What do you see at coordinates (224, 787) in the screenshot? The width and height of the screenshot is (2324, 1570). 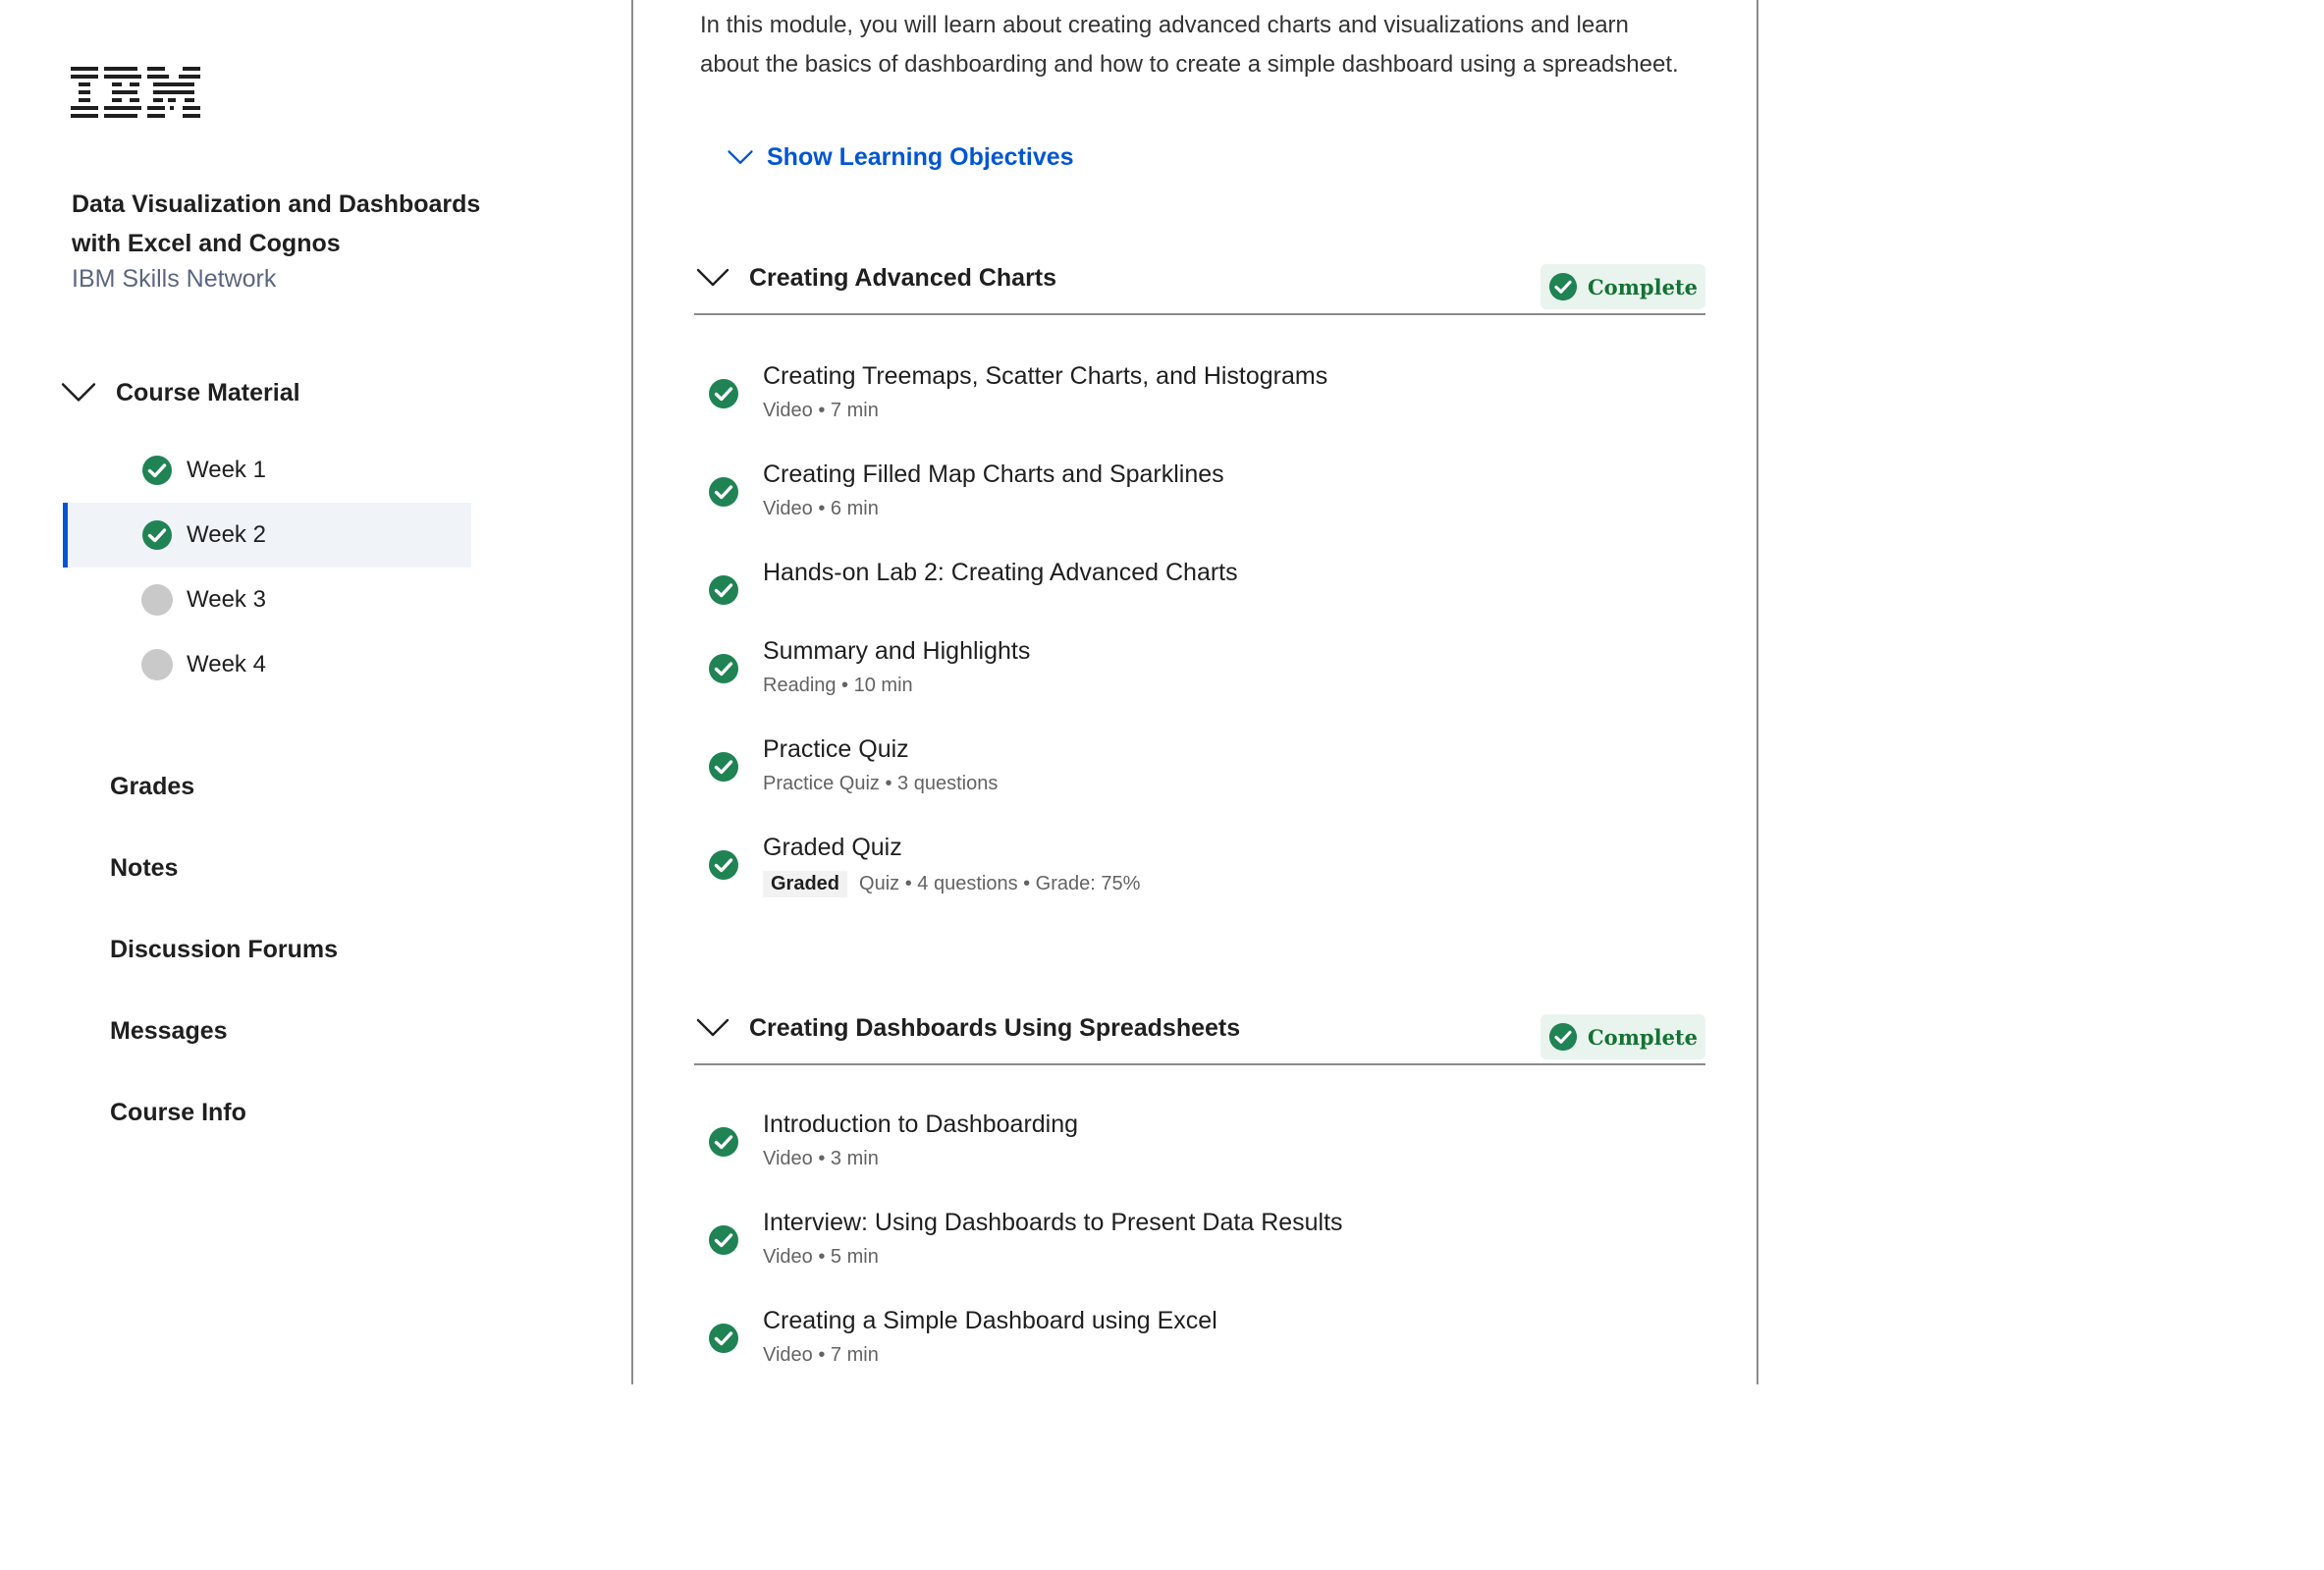 I see `sidebar-item-grades: Grades` at bounding box center [224, 787].